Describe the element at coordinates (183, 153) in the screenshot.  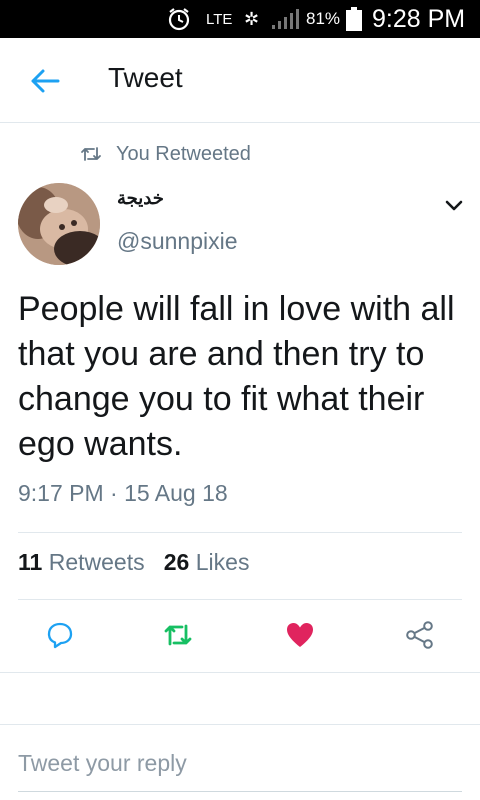
I see `retweet-label: You Retweeted` at that location.